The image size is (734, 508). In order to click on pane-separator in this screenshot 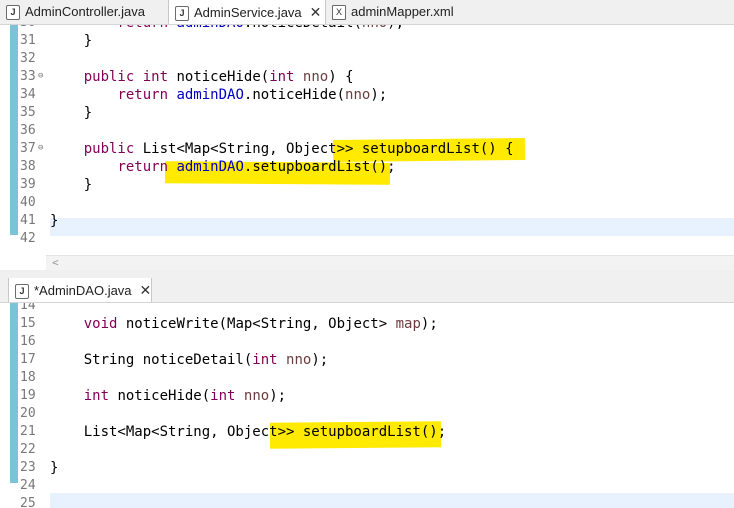, I will do `click(367, 274)`.